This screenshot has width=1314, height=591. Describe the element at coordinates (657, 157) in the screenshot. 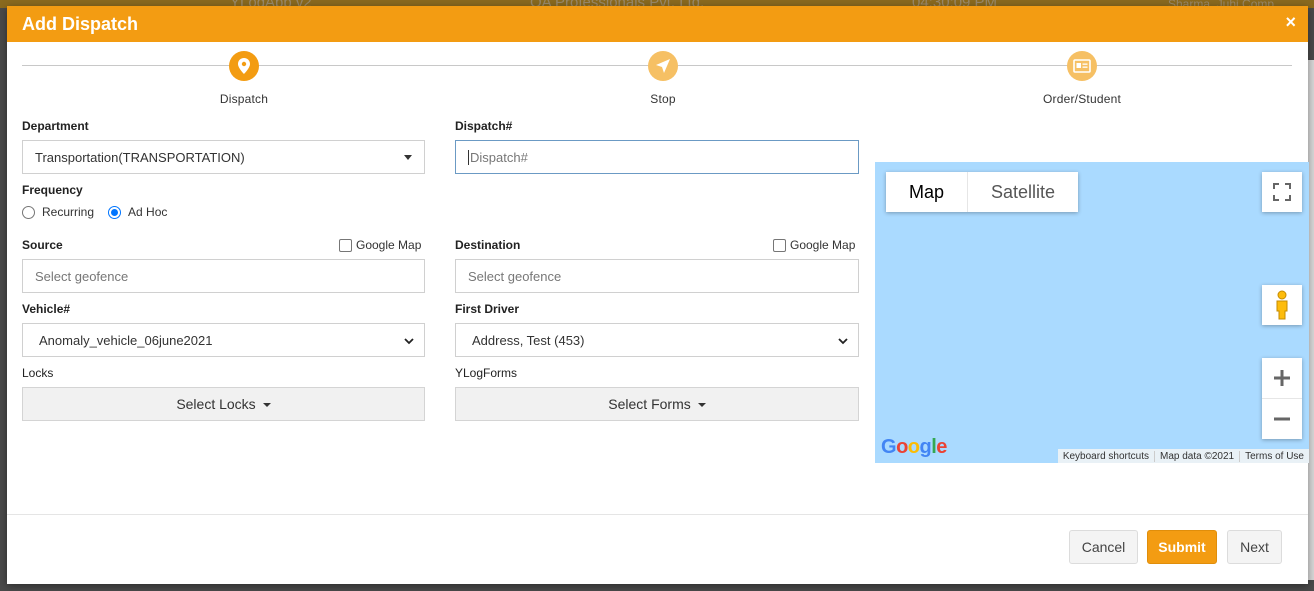

I see `dispatch-number-input: Dispatch#` at that location.